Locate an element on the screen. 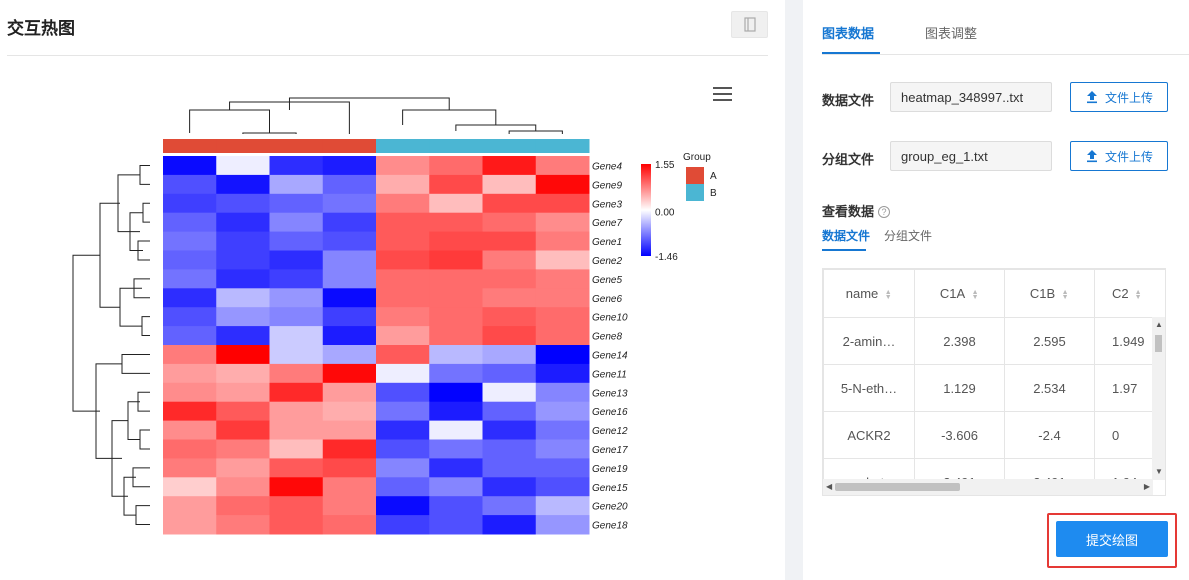  row-label: Gene10 is located at coordinates (610, 318).